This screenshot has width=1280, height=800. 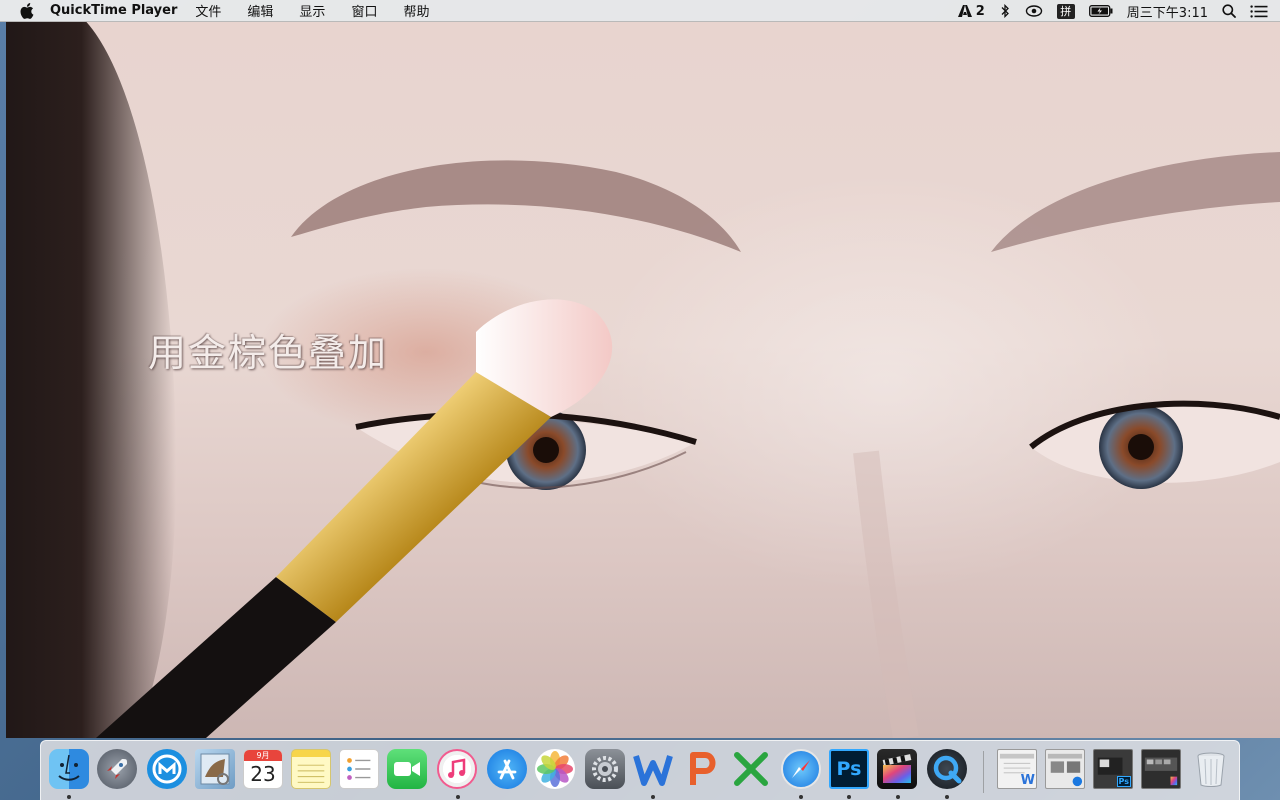 What do you see at coordinates (113, 10) in the screenshot?
I see `app-name-menu: QuickTime Player` at bounding box center [113, 10].